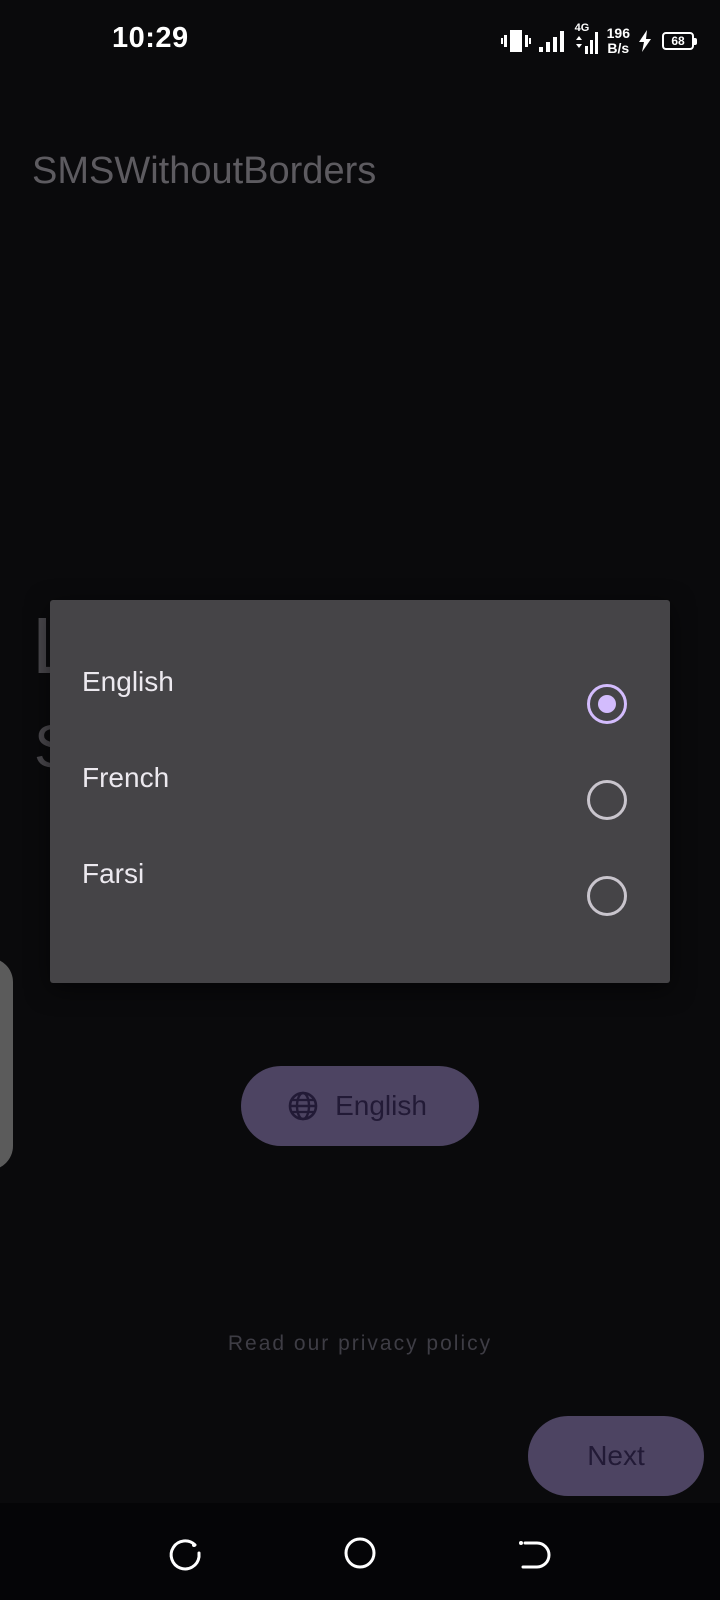 The height and width of the screenshot is (1600, 720). Describe the element at coordinates (150, 38) in the screenshot. I see `status-time: 10:29` at that location.